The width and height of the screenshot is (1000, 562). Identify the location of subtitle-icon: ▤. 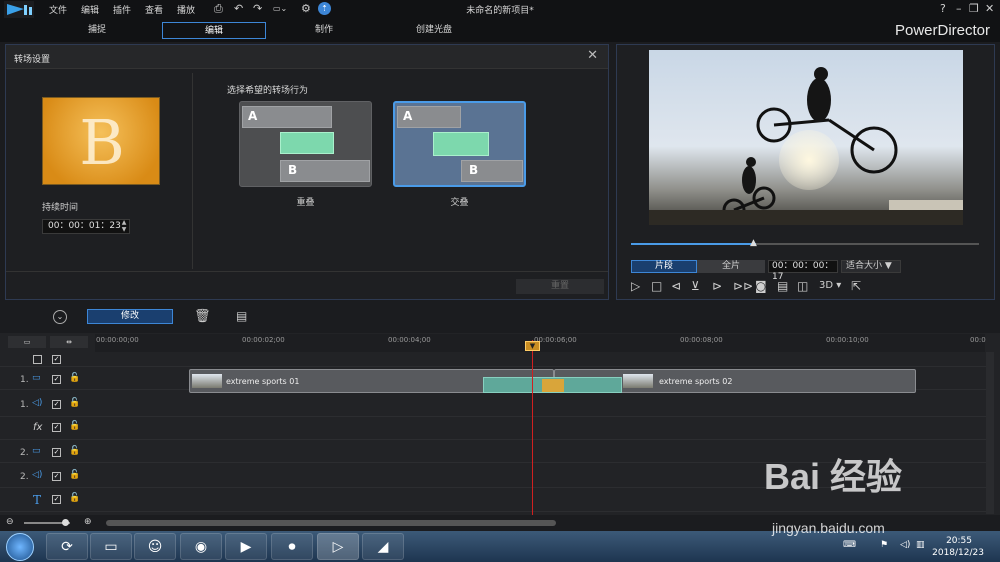
(782, 286).